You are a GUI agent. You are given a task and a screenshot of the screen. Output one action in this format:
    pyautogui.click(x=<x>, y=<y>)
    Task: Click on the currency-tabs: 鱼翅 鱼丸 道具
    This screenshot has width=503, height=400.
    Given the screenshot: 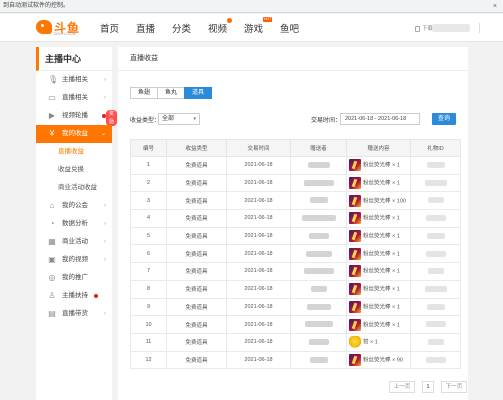 What is the action you would take?
    pyautogui.click(x=171, y=93)
    